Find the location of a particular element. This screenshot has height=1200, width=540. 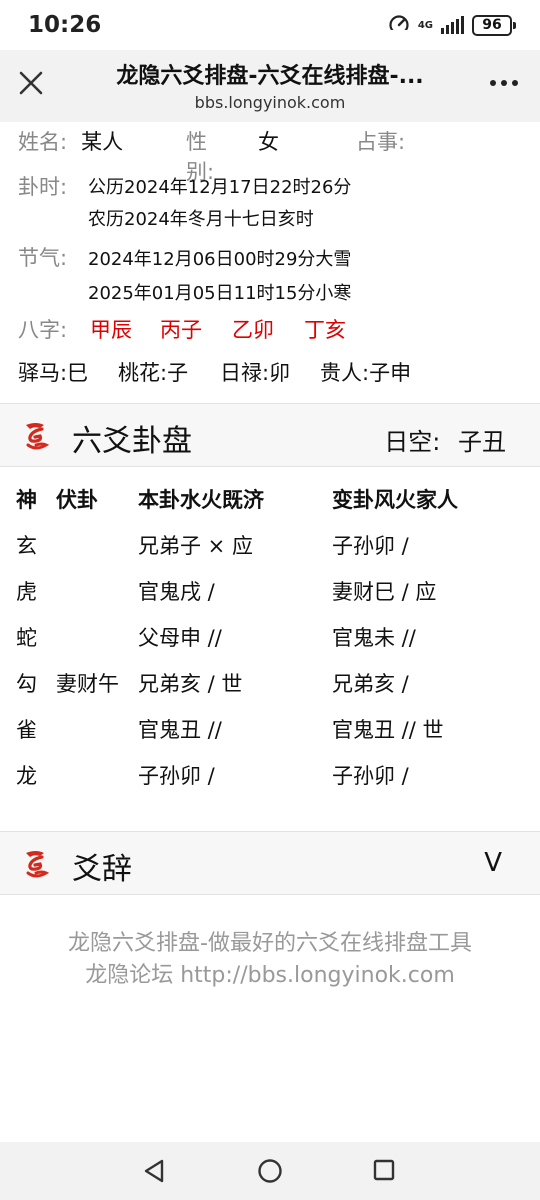

table-row: 虎 官鬼戌 / 妻财巳 / 应 is located at coordinates (270, 599).